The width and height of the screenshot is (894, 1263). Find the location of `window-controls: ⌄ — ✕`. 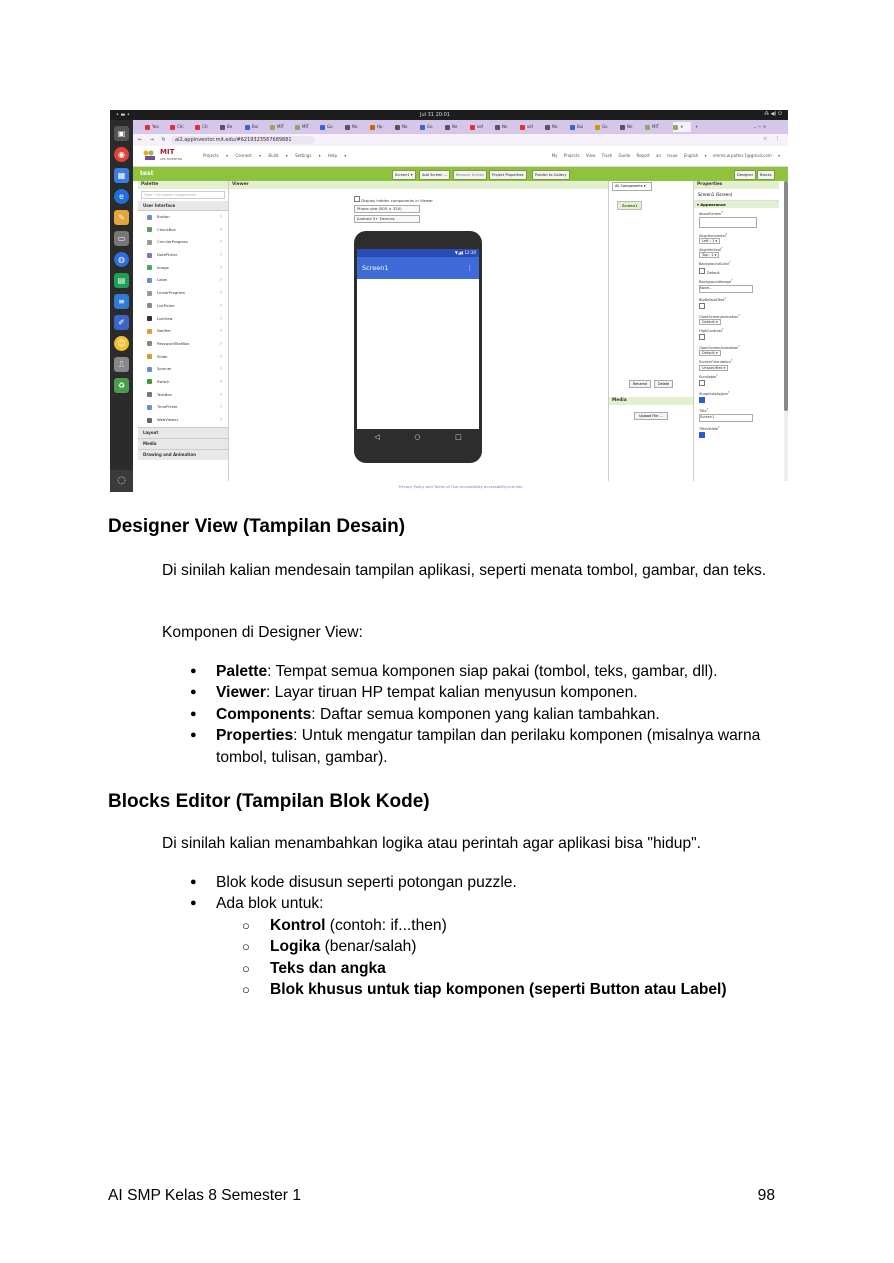

window-controls: ⌄ — ✕ is located at coordinates (769, 127).